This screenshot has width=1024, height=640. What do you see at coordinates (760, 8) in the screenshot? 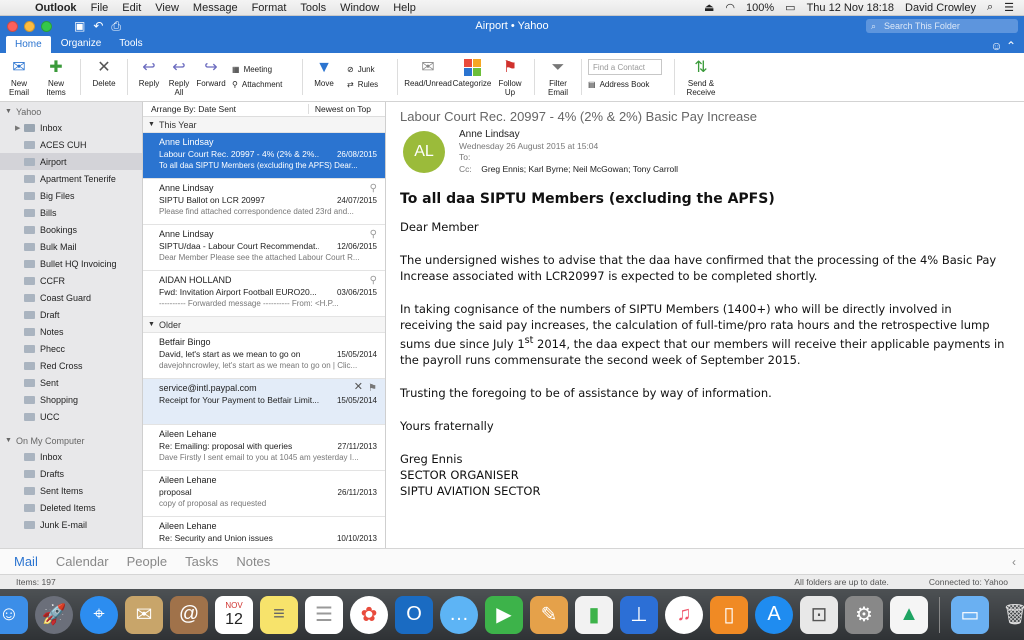
I see `battery-percent: 100%` at bounding box center [760, 8].